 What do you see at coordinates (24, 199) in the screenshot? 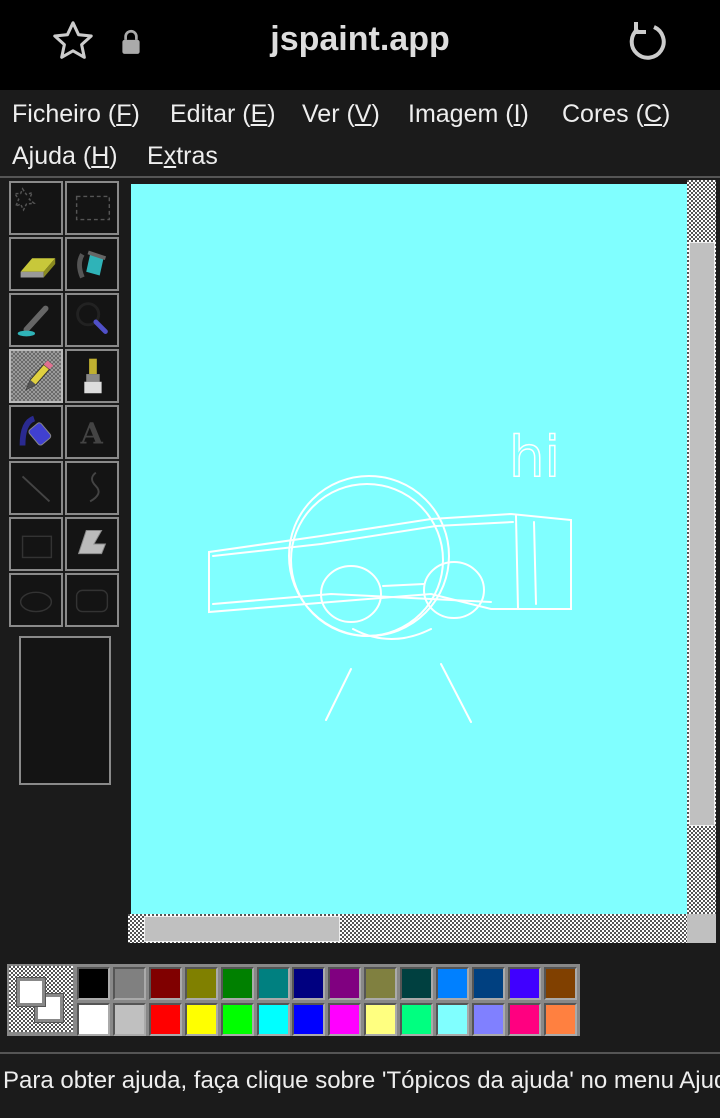
I see `free-form-select-icon` at bounding box center [24, 199].